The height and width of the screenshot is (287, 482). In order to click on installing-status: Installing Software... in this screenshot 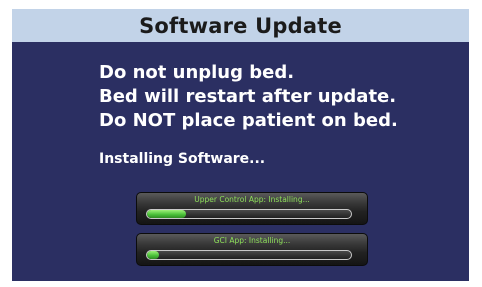, I will do `click(182, 159)`.